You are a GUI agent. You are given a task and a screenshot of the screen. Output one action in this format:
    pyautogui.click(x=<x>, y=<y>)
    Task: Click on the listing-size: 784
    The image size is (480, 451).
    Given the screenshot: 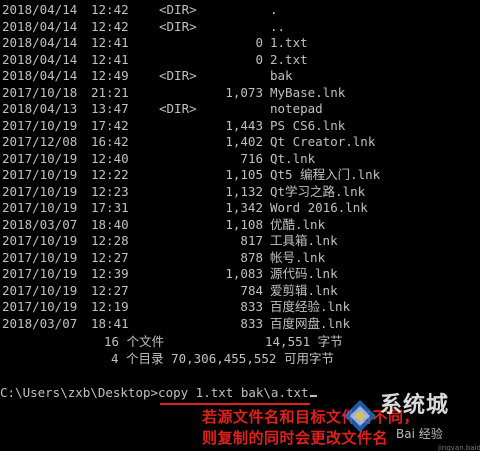 What is the action you would take?
    pyautogui.click(x=251, y=290)
    